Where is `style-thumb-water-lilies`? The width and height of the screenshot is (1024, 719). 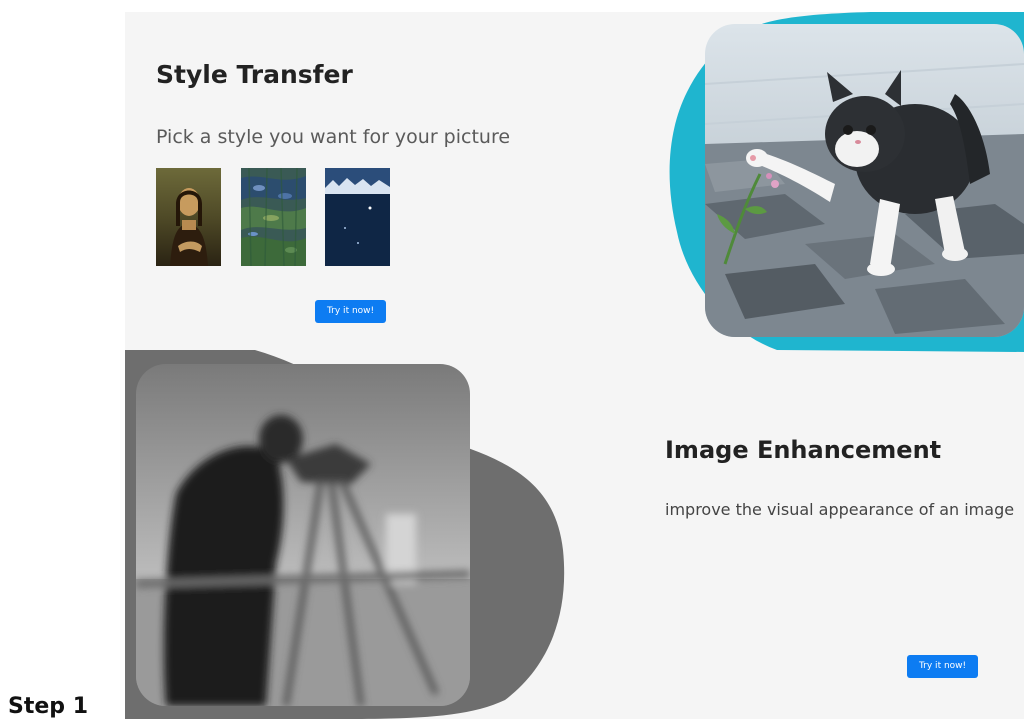 style-thumb-water-lilies is located at coordinates (273, 217).